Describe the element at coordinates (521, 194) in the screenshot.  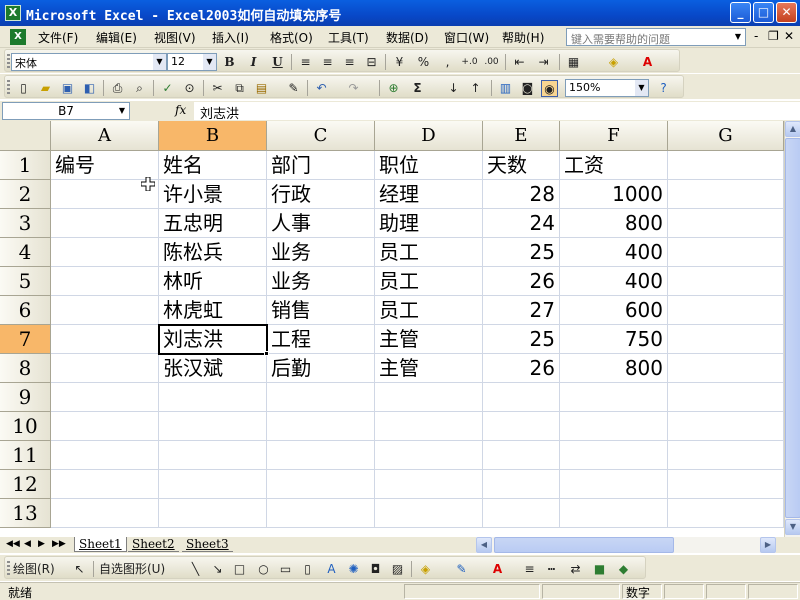
I see `cell-e2: 28` at that location.